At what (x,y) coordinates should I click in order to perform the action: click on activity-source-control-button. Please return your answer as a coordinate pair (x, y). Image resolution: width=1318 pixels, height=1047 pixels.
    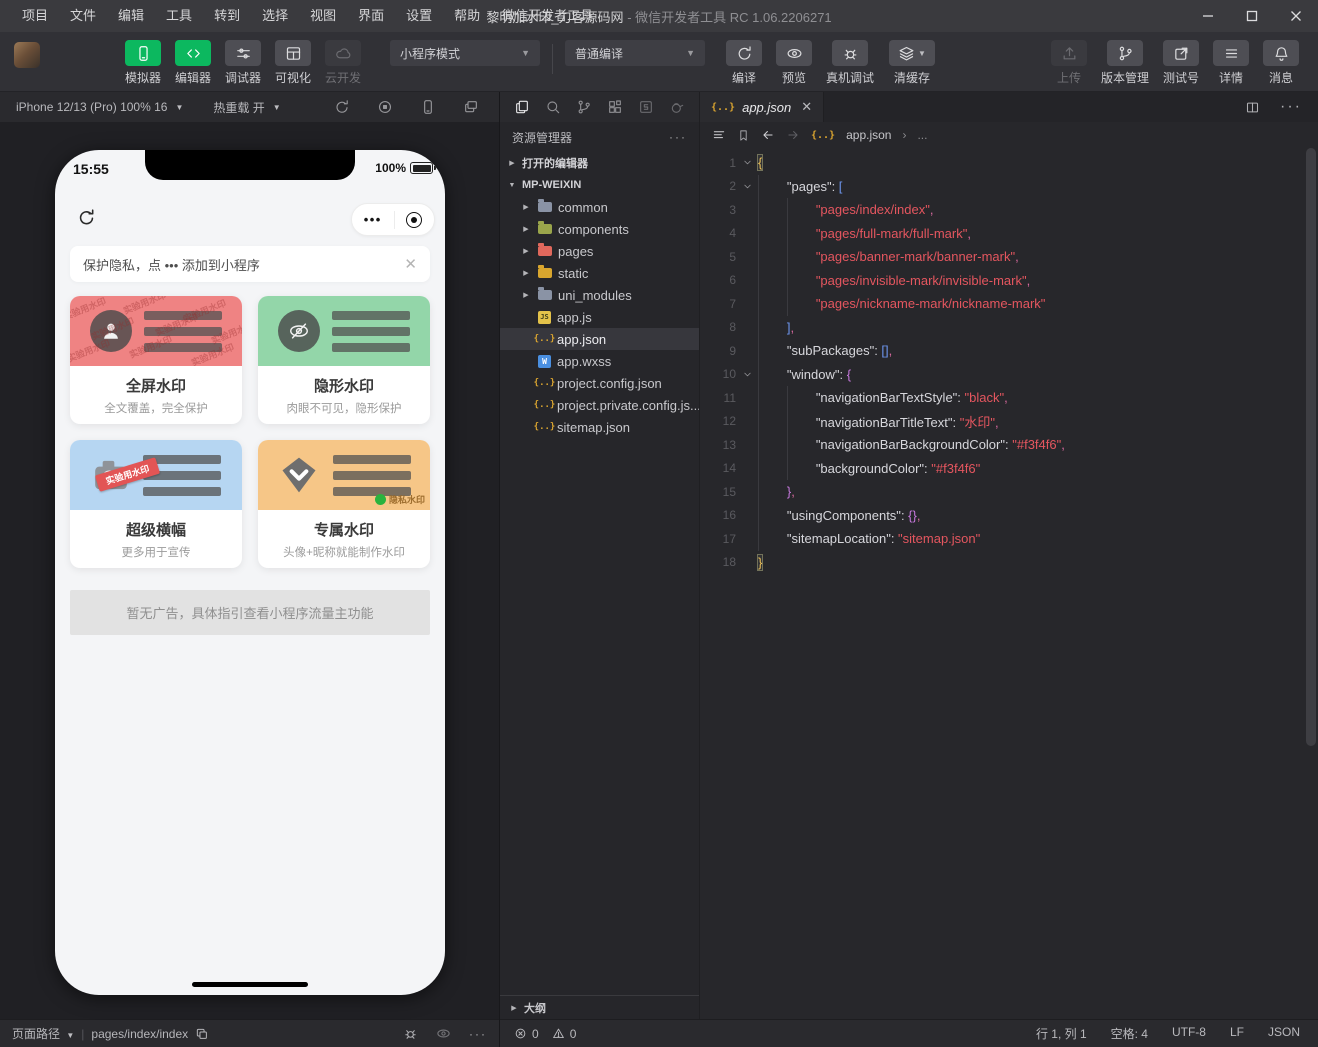
    Looking at the image, I should click on (584, 107).